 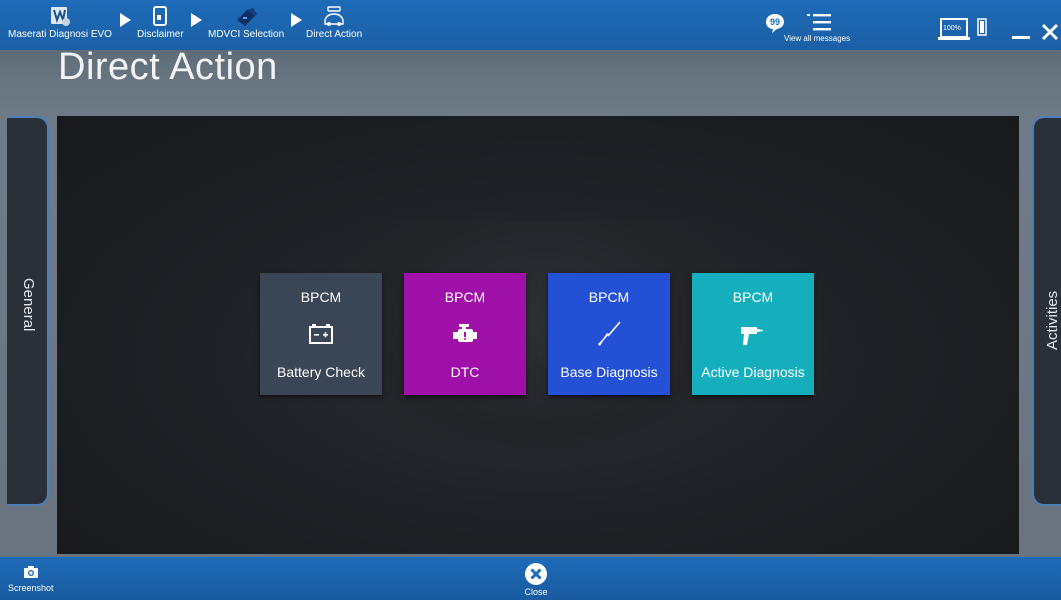 What do you see at coordinates (982, 27) in the screenshot?
I see `battery-level-icon` at bounding box center [982, 27].